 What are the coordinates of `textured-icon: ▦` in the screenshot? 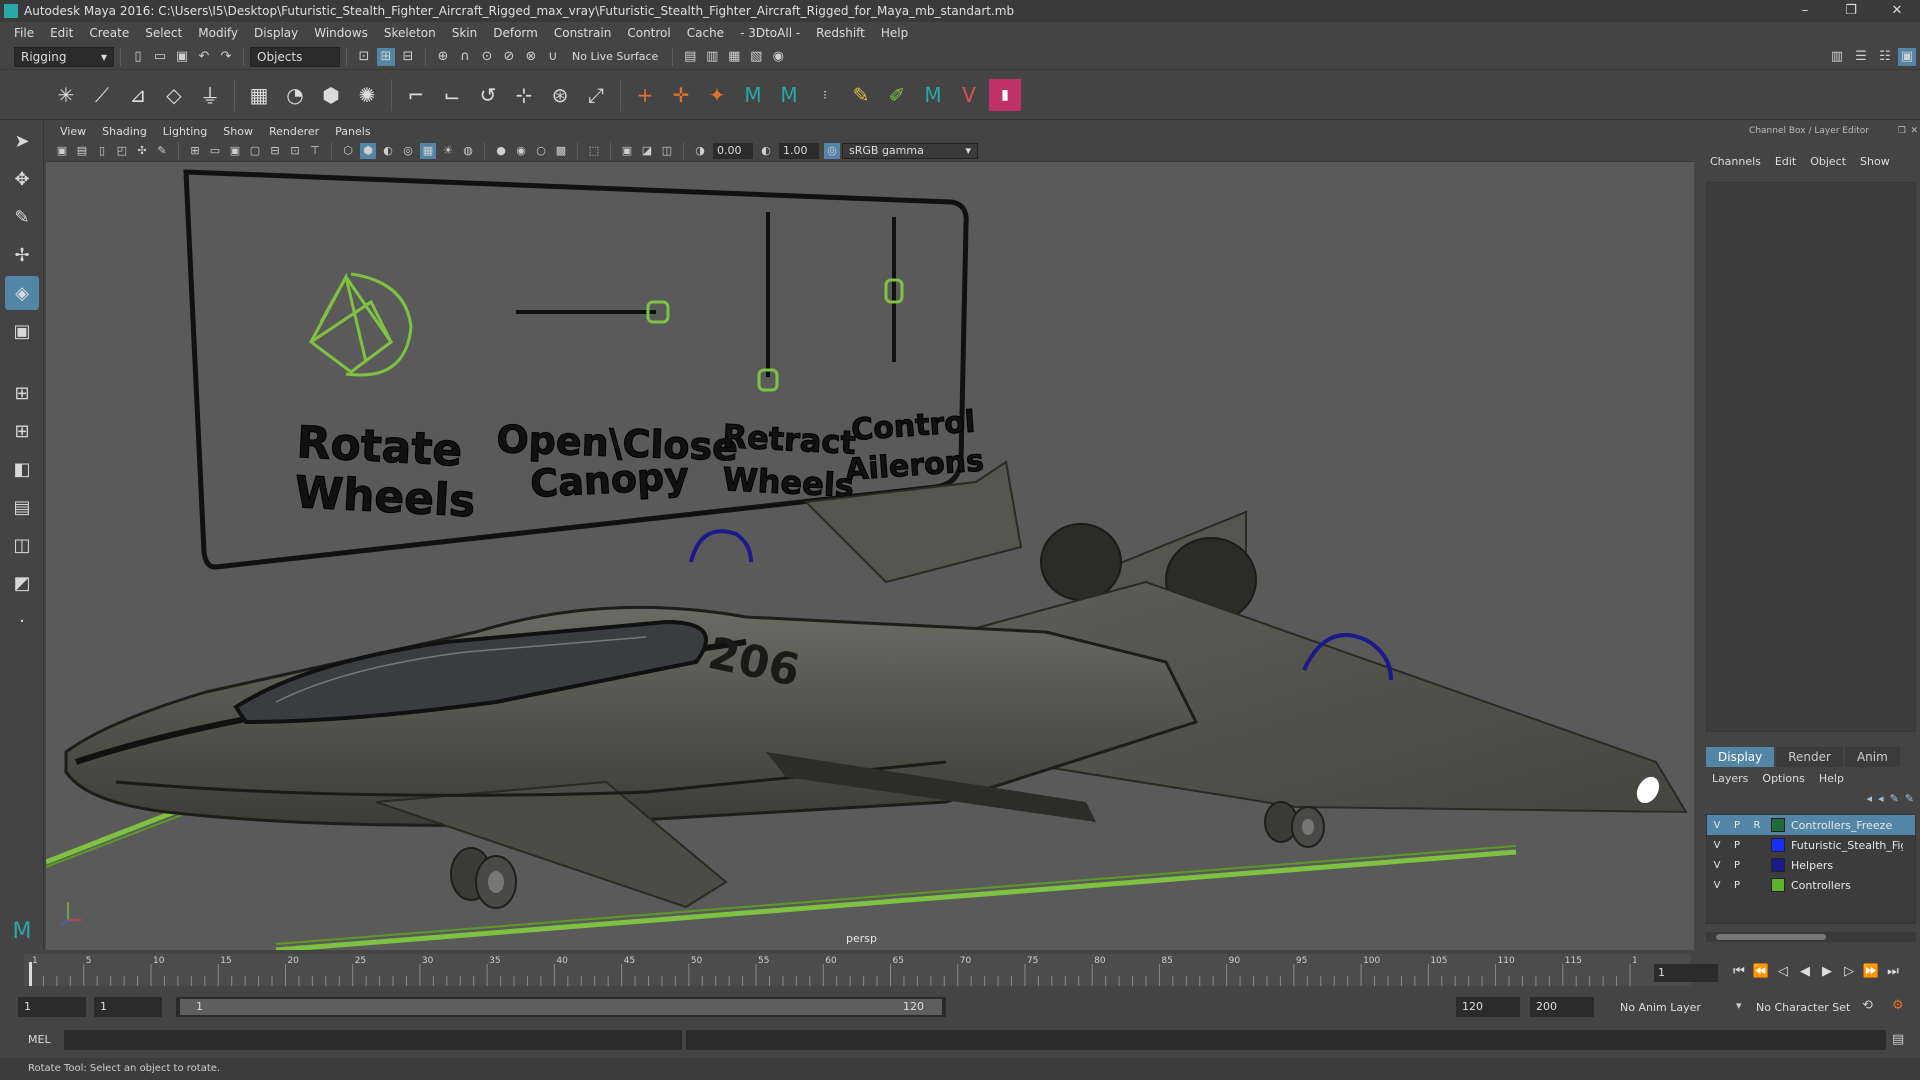 It's located at (428, 150).